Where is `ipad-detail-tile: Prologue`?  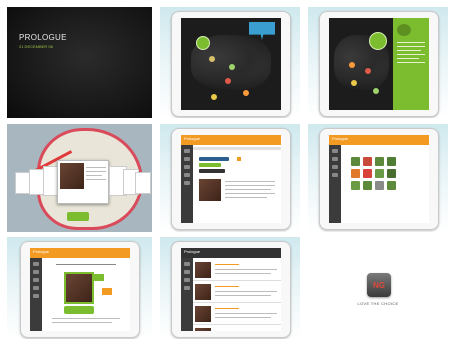
ipad-detail-tile: Prologue is located at coordinates (79, 288).